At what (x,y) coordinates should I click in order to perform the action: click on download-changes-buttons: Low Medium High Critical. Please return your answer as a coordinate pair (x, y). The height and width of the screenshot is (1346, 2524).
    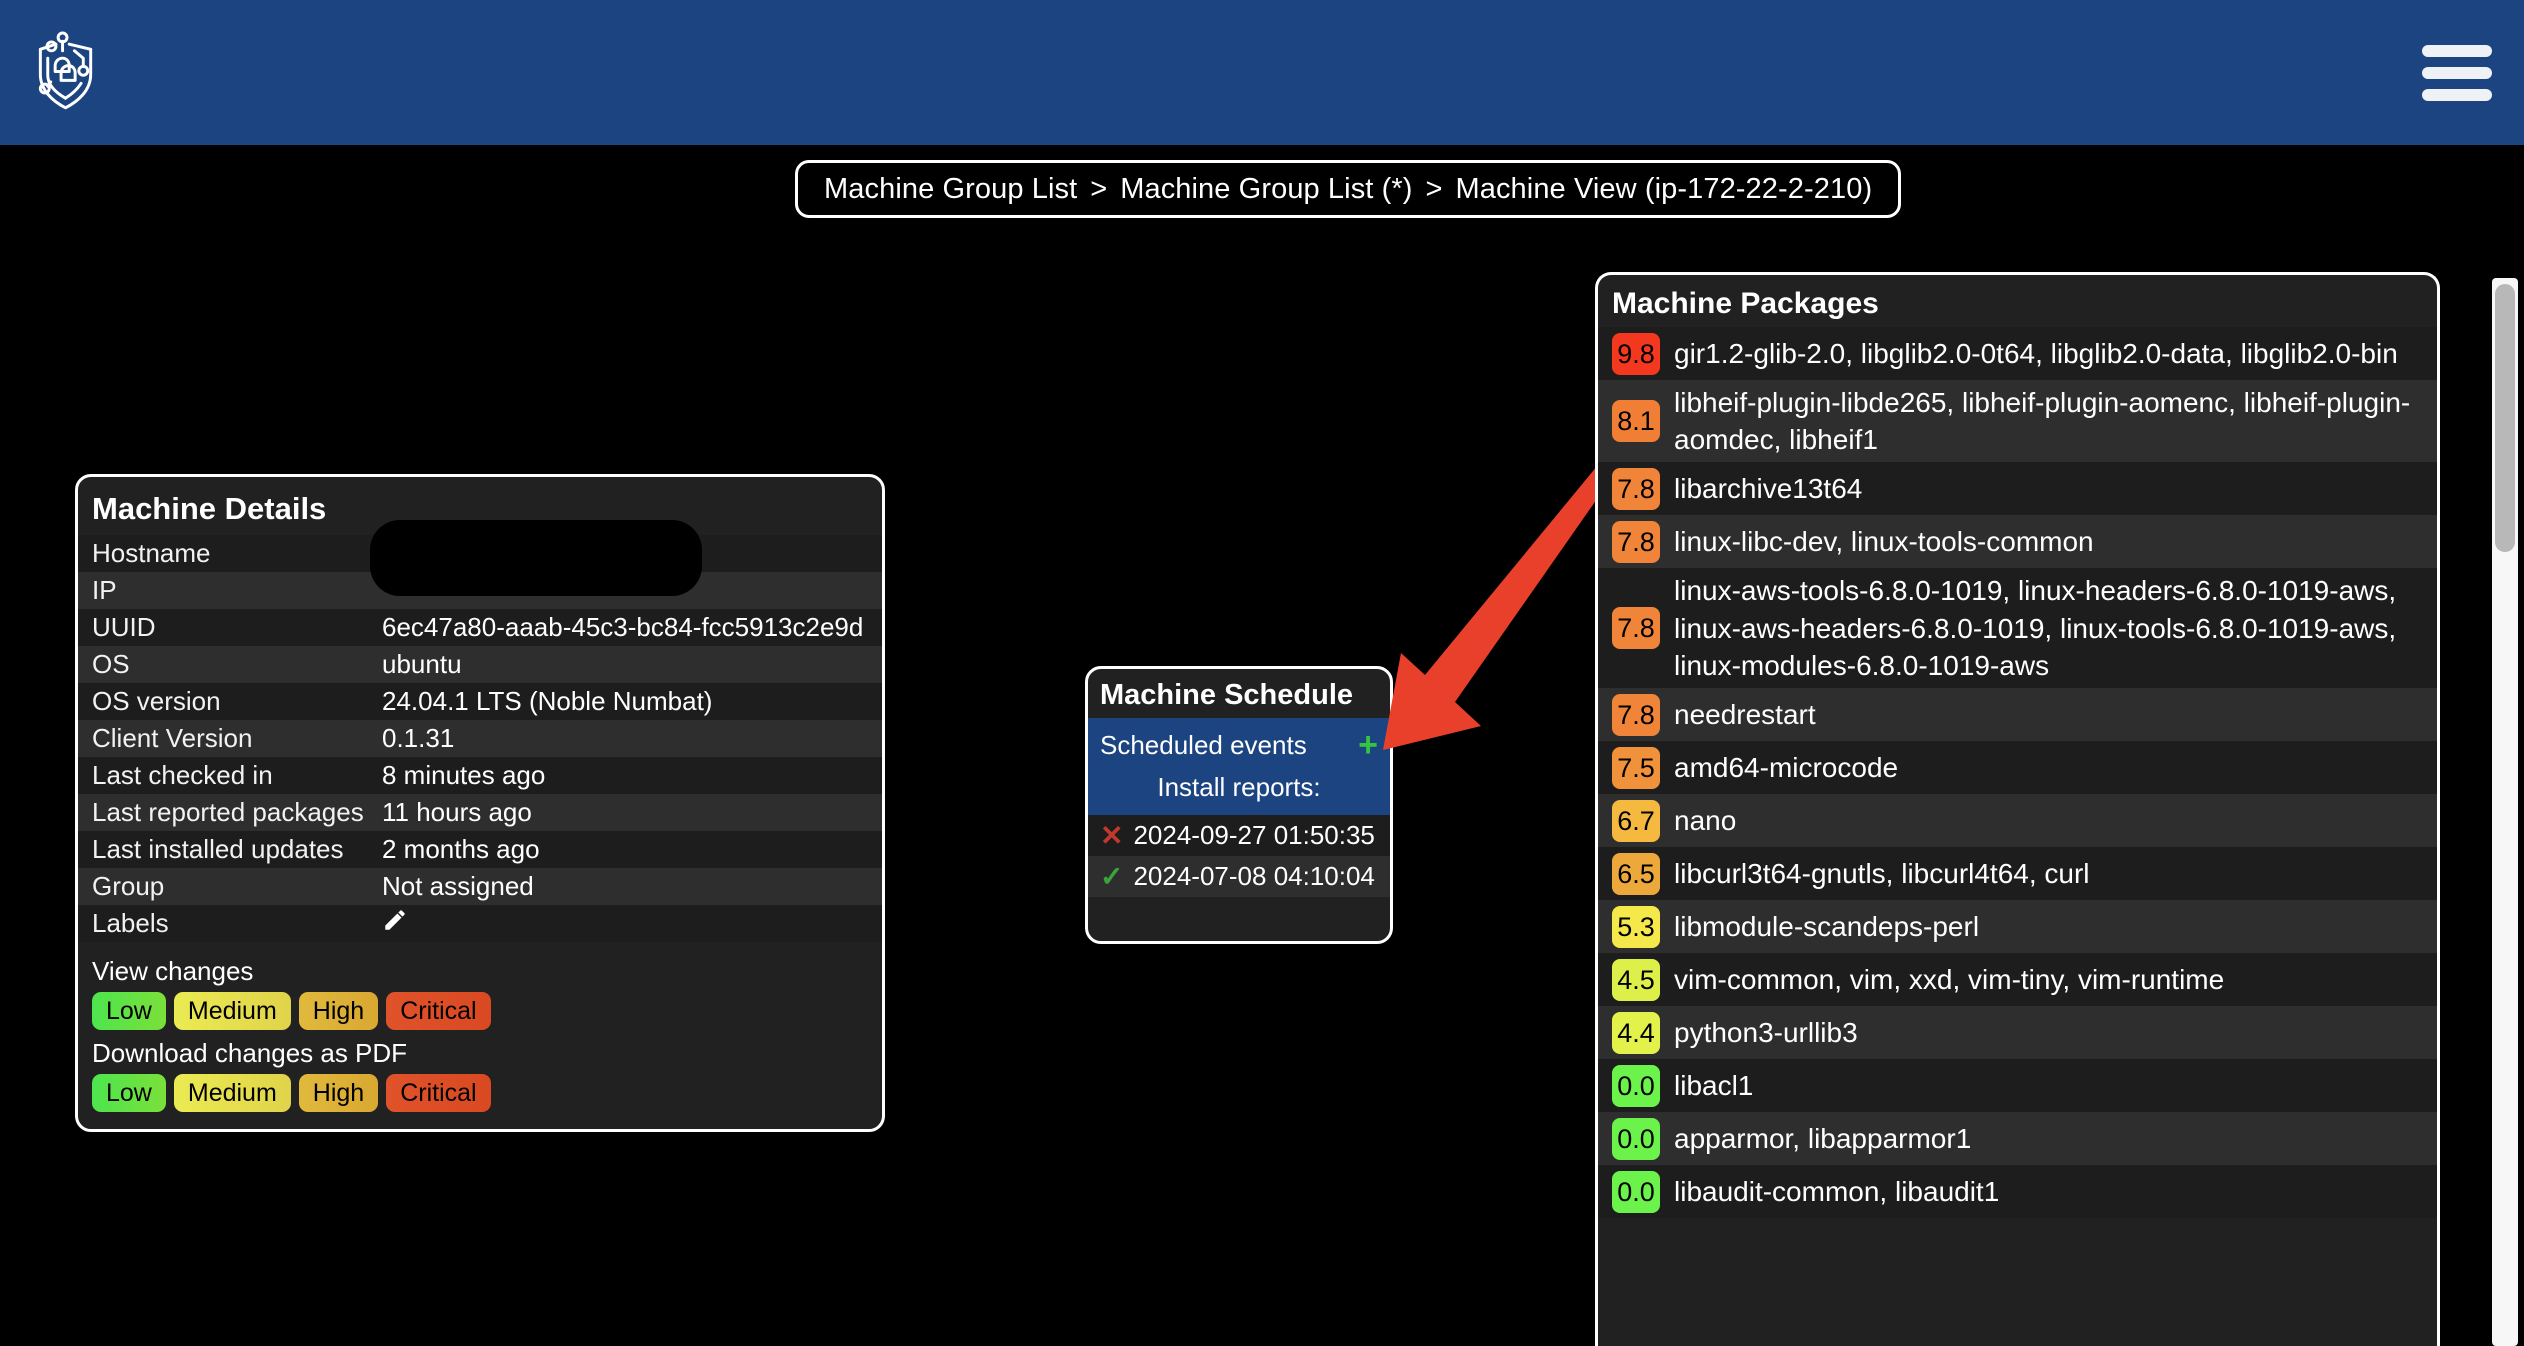
    Looking at the image, I should click on (487, 1097).